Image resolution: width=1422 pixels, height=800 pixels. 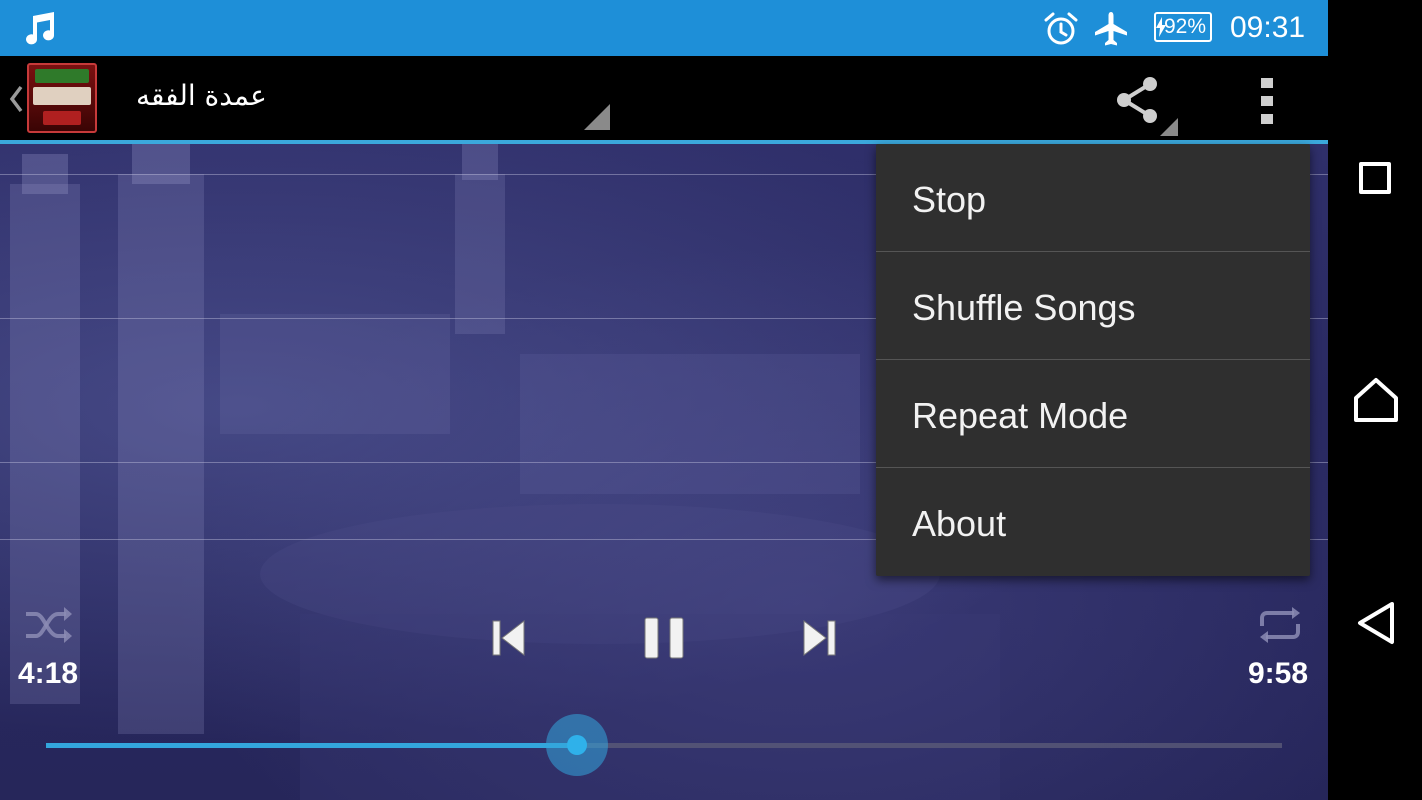 What do you see at coordinates (1138, 100) in the screenshot?
I see `share-icon` at bounding box center [1138, 100].